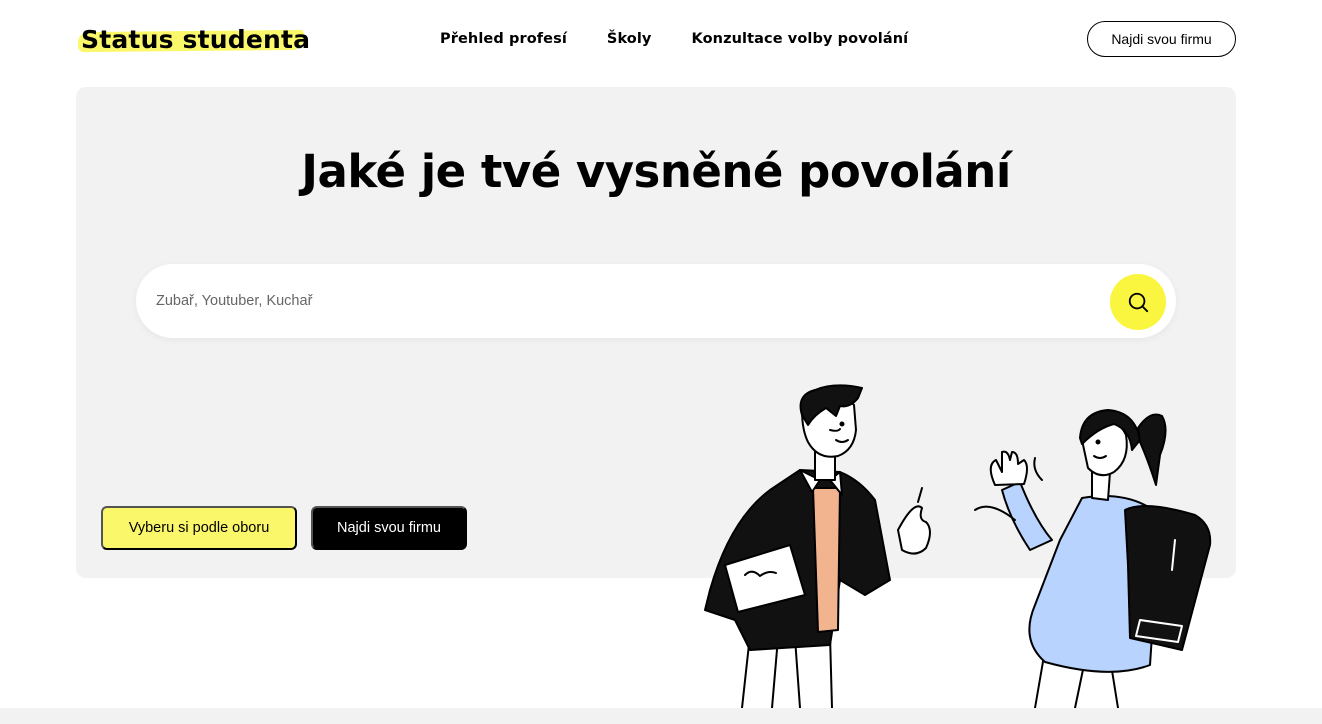 The height and width of the screenshot is (724, 1322). Describe the element at coordinates (656, 171) in the screenshot. I see `hero-title: Jaké je tvé vysněné povolání` at that location.